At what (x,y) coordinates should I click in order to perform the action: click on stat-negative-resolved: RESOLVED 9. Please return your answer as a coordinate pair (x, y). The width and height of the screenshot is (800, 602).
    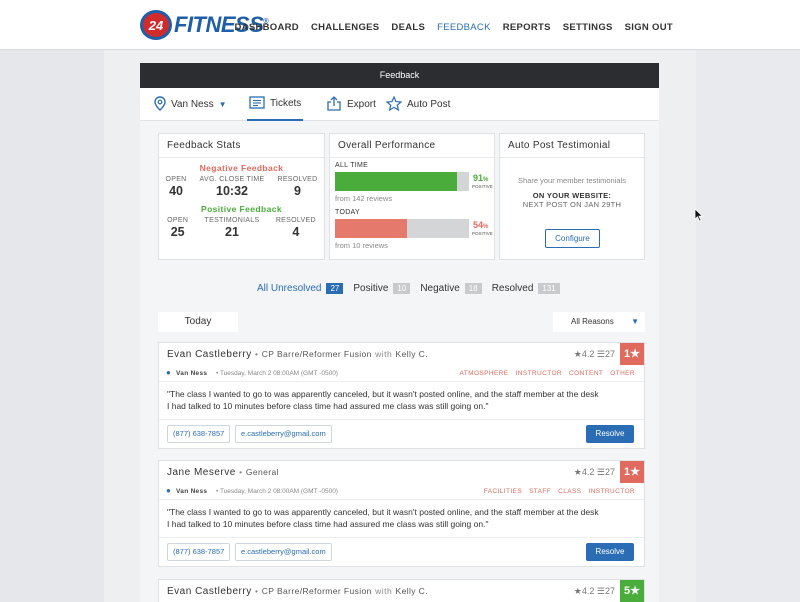
    Looking at the image, I should click on (297, 187).